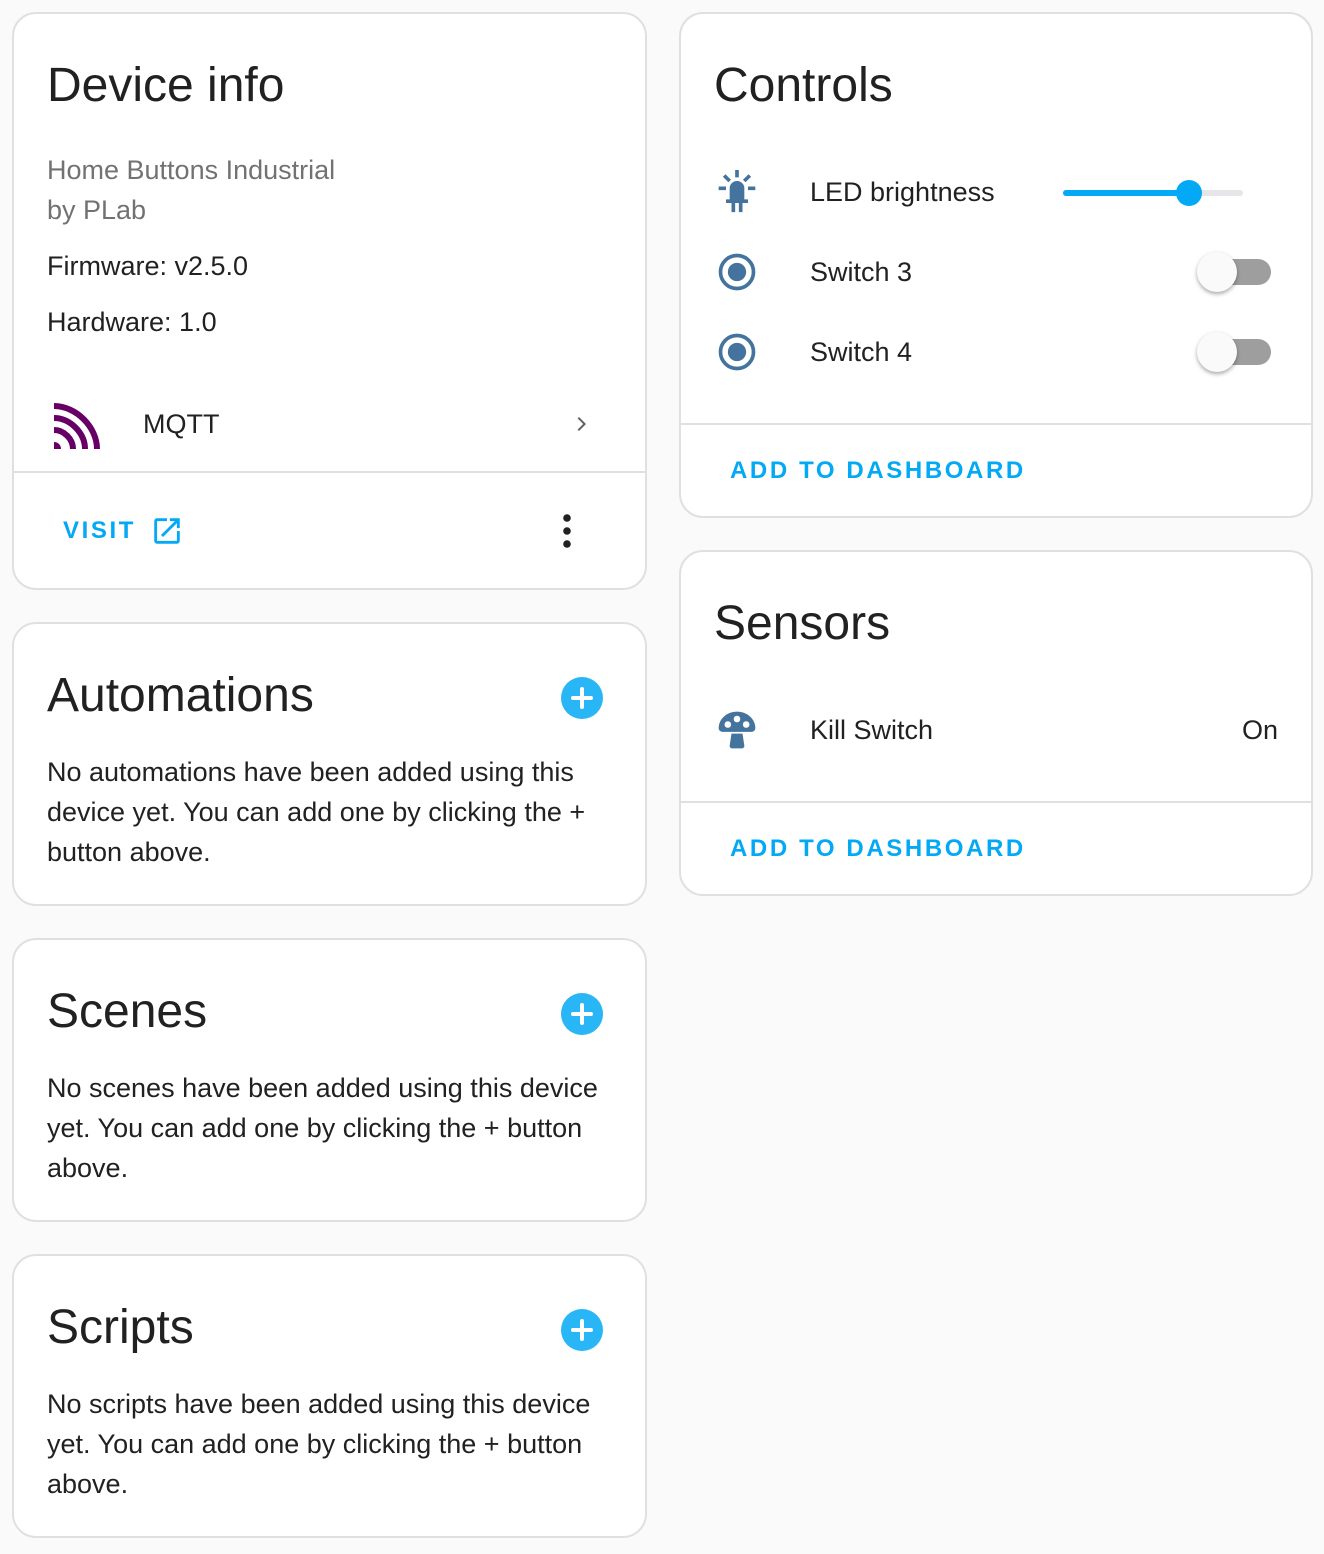  Describe the element at coordinates (100, 530) in the screenshot. I see `visit-label: Visit` at that location.